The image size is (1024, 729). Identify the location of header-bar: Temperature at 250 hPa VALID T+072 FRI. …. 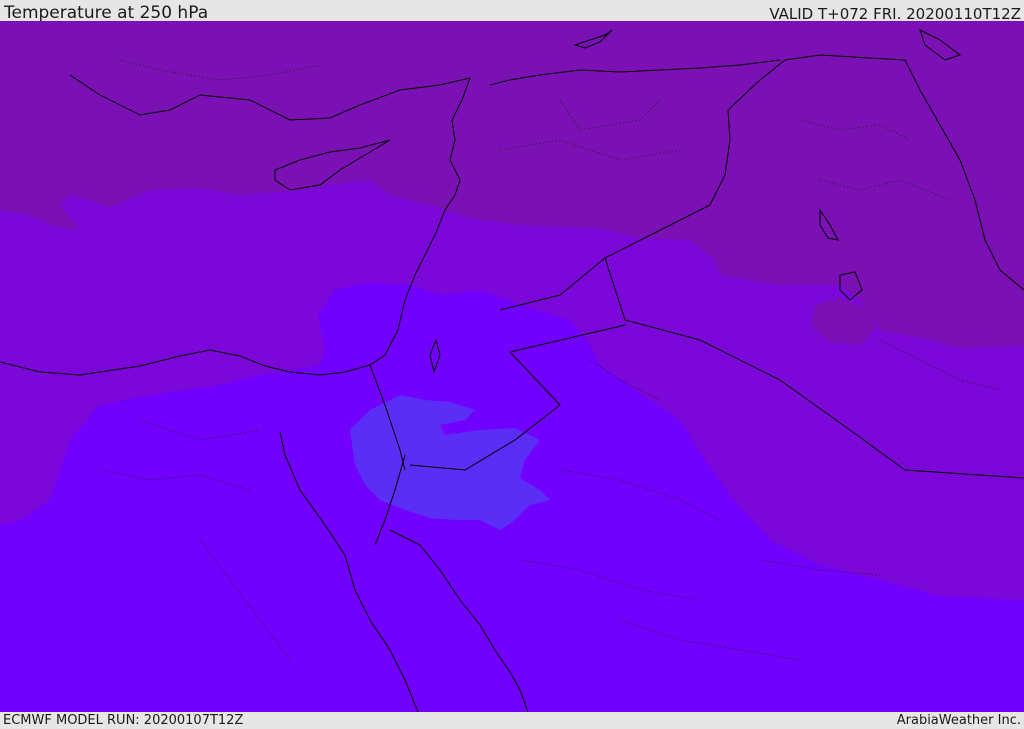
(512, 11).